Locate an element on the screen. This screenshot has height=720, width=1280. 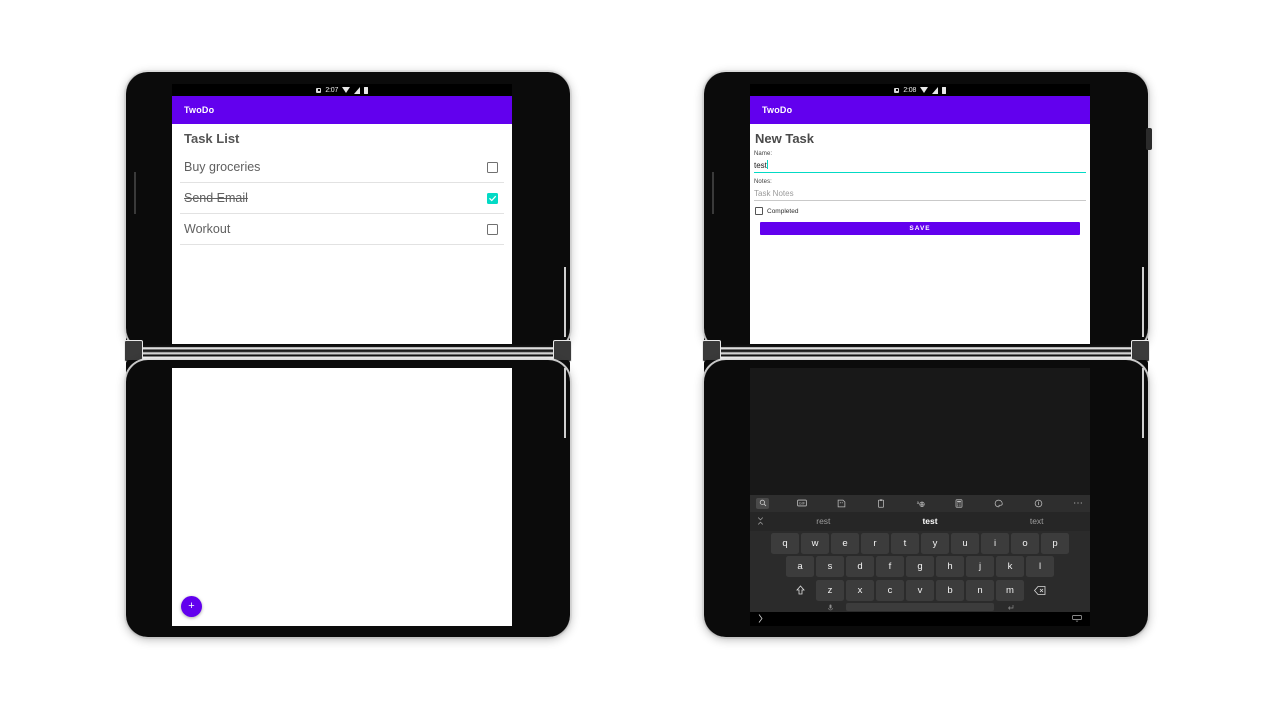
key-i: i is located at coordinates (995, 543).